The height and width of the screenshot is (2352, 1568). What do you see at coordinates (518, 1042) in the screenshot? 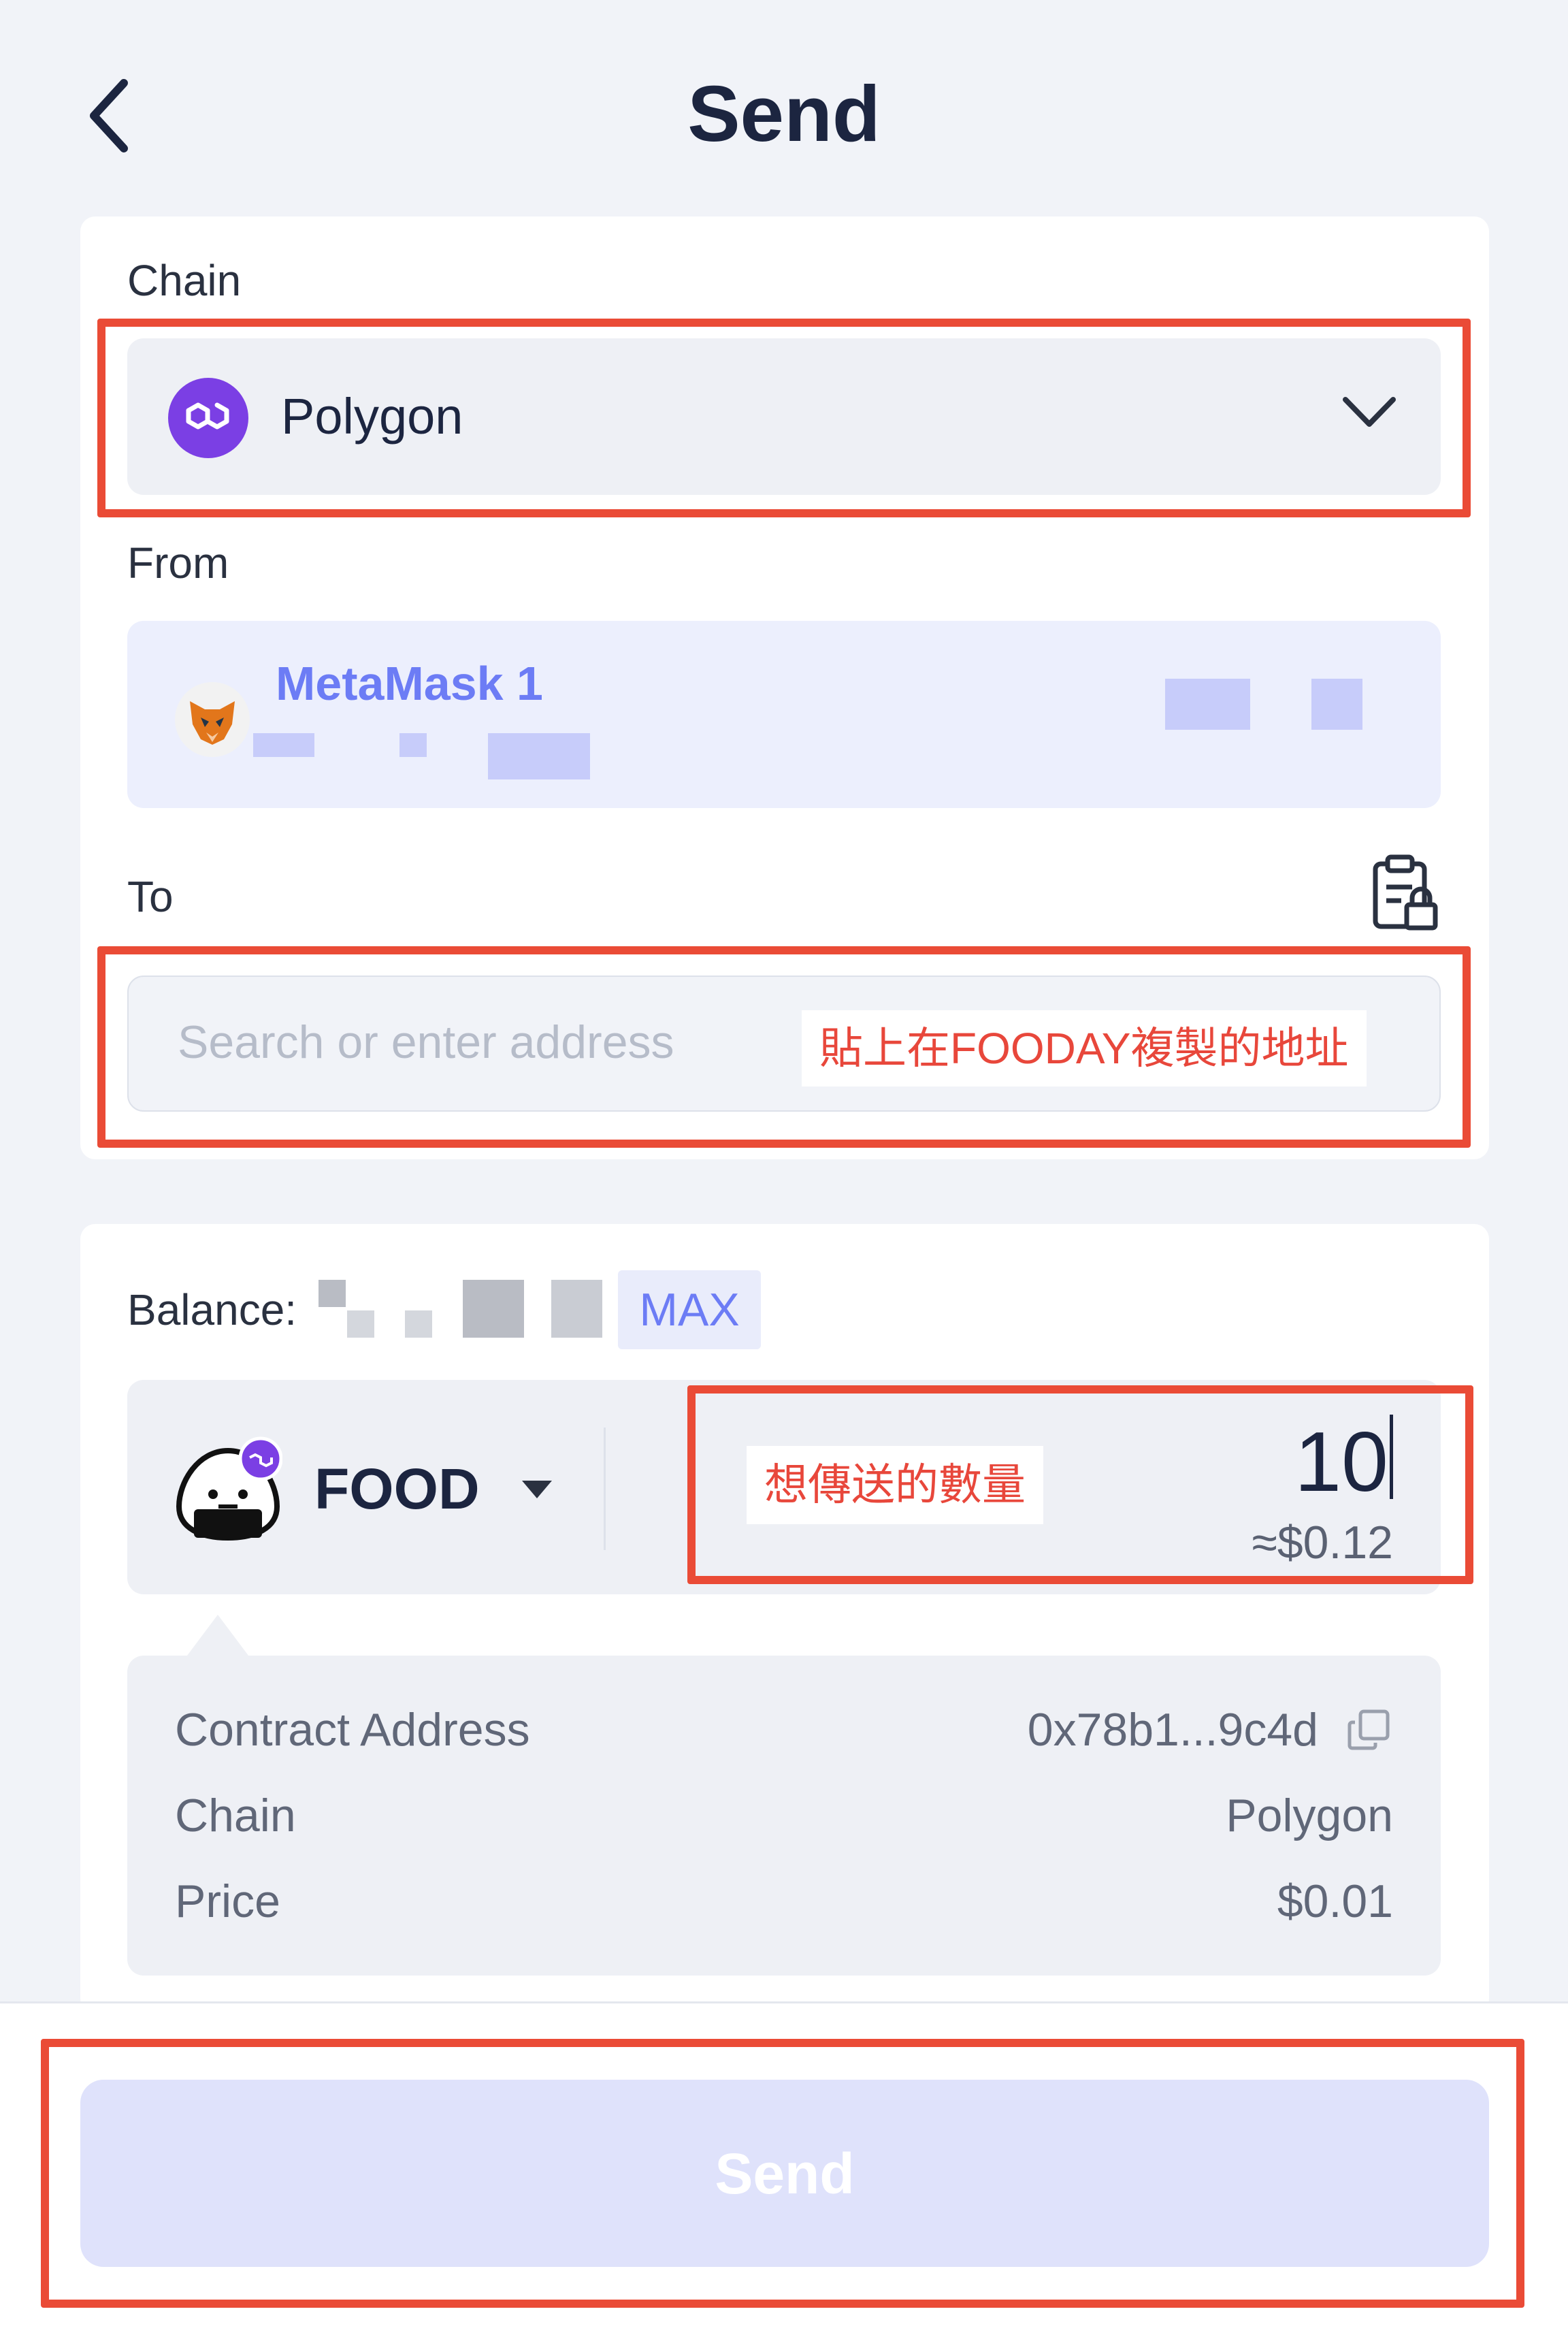
I see `recipient-address-input` at bounding box center [518, 1042].